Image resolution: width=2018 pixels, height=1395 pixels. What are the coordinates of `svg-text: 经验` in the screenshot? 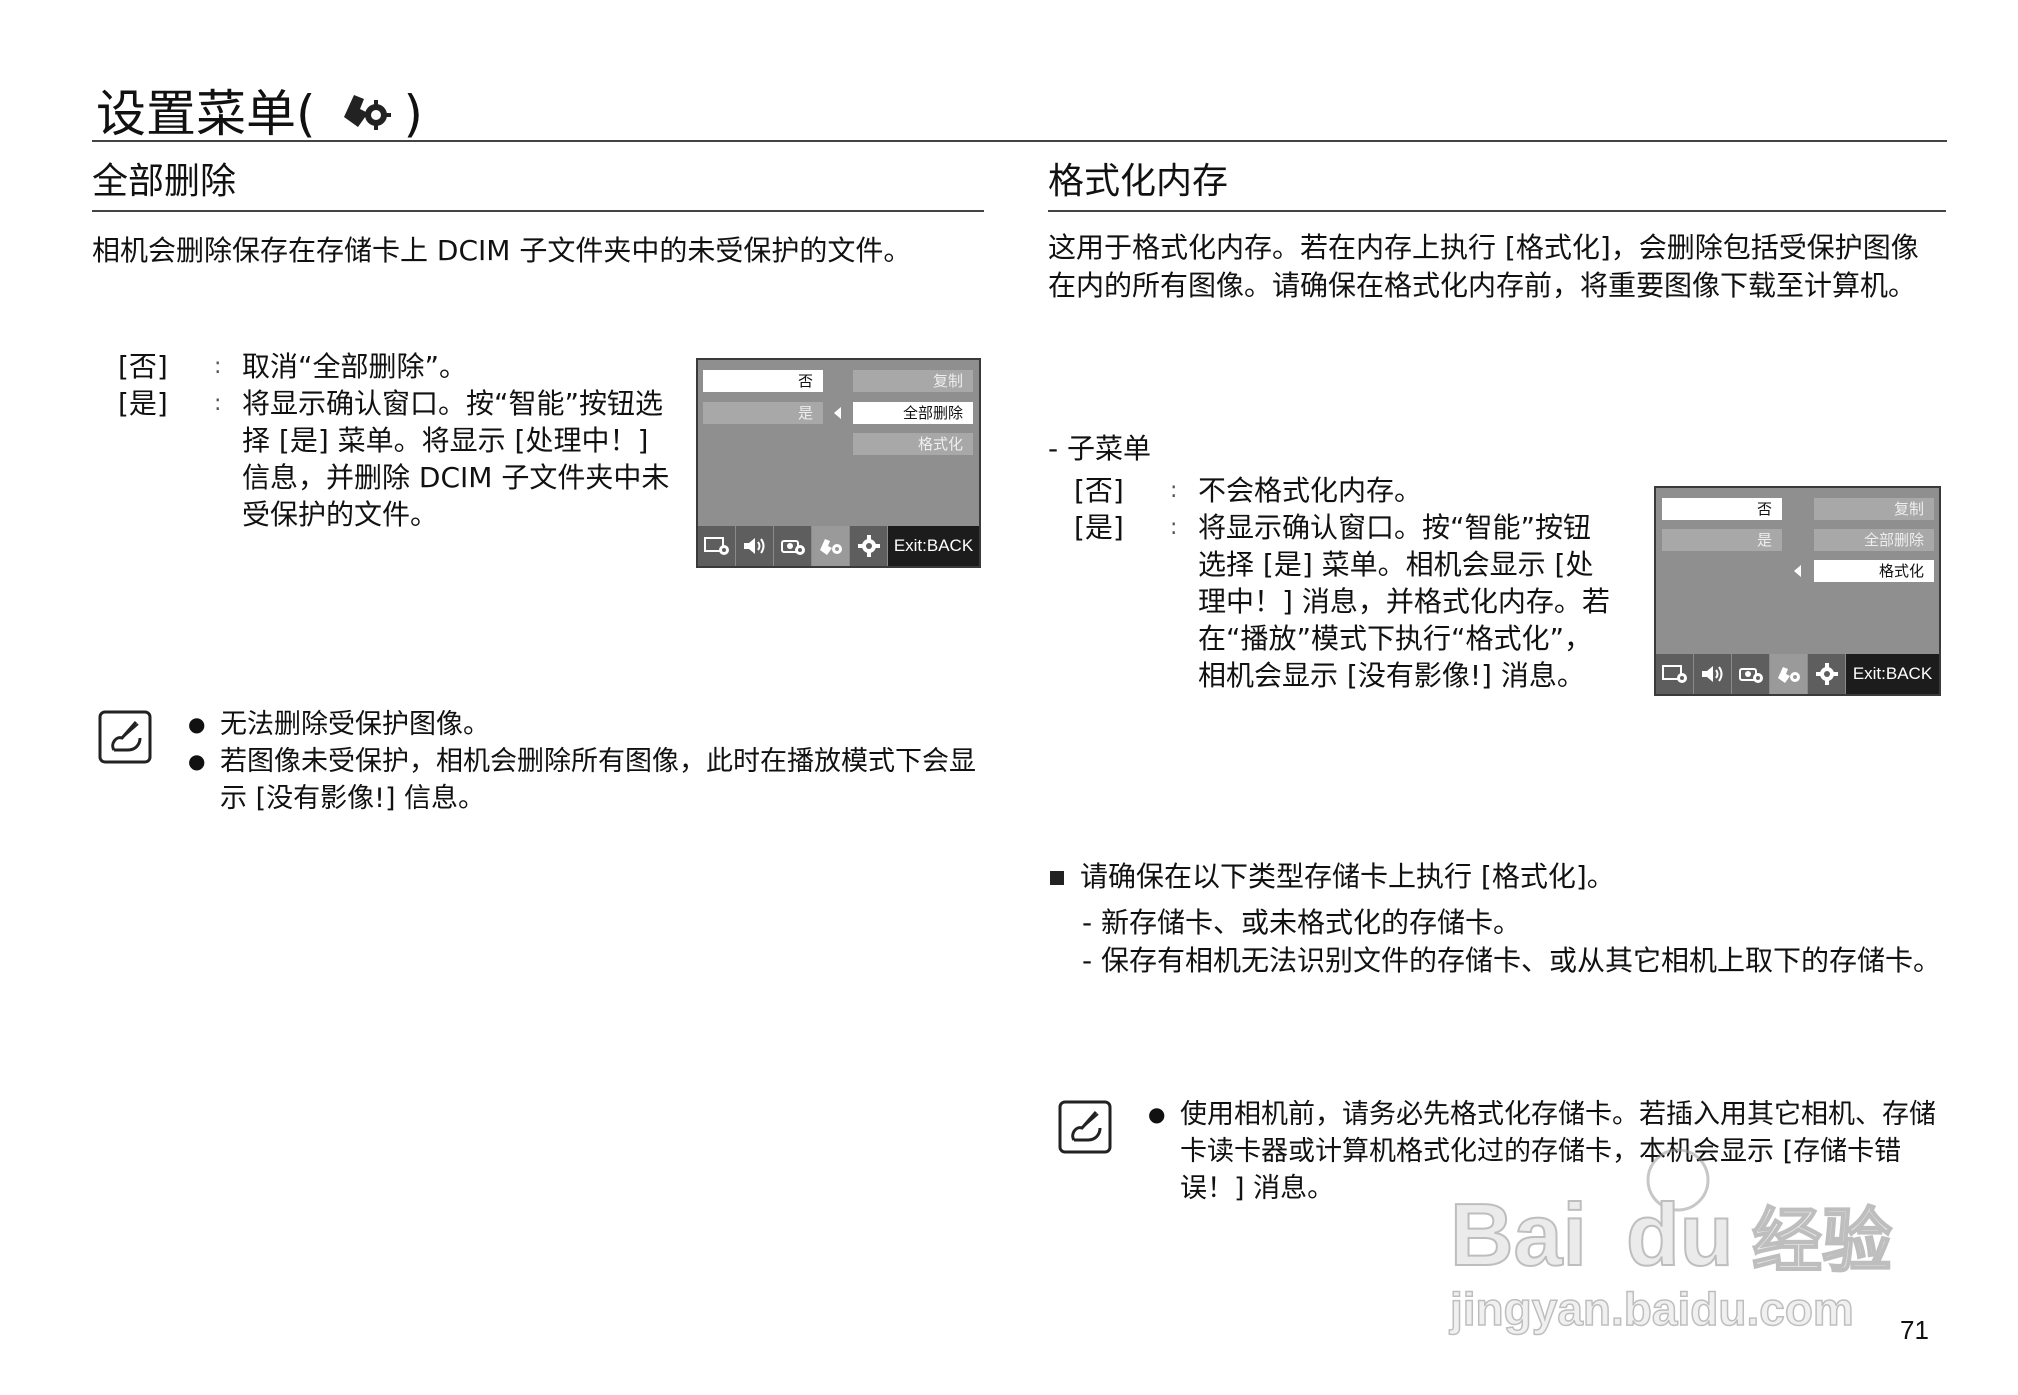 It's located at (1822, 1241).